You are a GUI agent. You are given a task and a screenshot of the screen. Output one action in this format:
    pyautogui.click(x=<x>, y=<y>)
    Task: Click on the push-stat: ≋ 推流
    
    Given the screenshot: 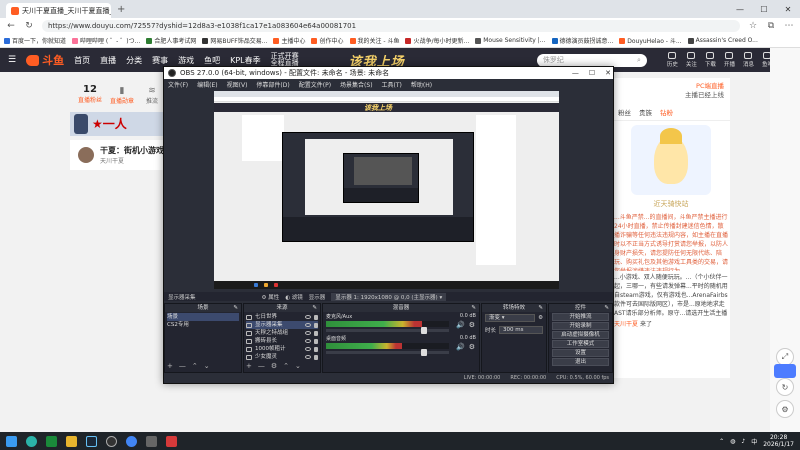 What is the action you would take?
    pyautogui.click(x=152, y=95)
    